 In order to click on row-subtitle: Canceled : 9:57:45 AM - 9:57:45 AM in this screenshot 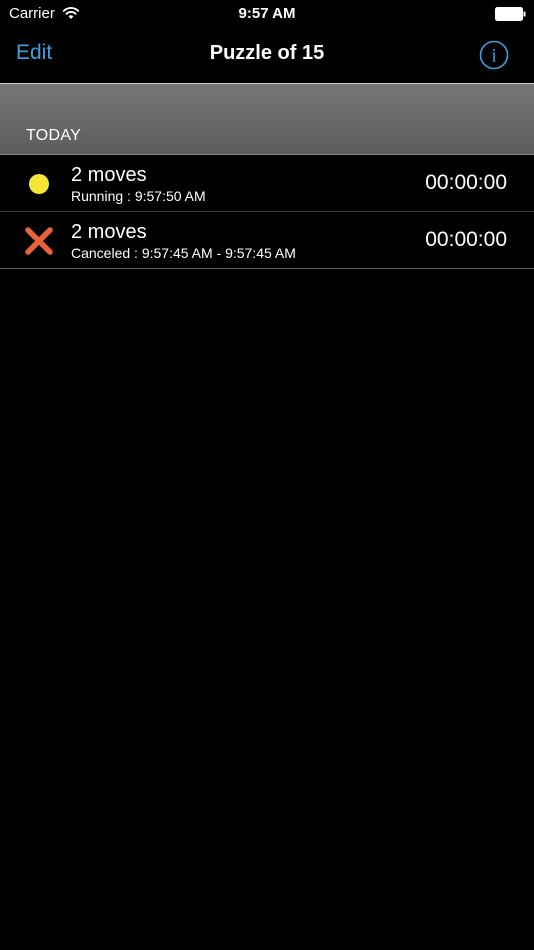, I will do `click(183, 253)`.